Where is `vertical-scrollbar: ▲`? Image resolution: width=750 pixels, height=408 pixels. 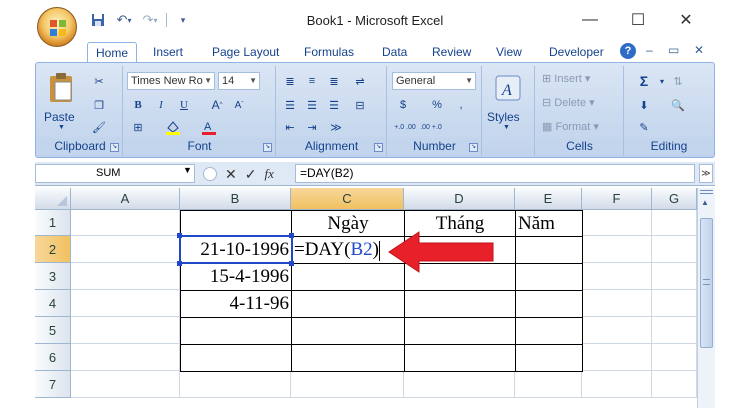
vertical-scrollbar: ▲ is located at coordinates (706, 298).